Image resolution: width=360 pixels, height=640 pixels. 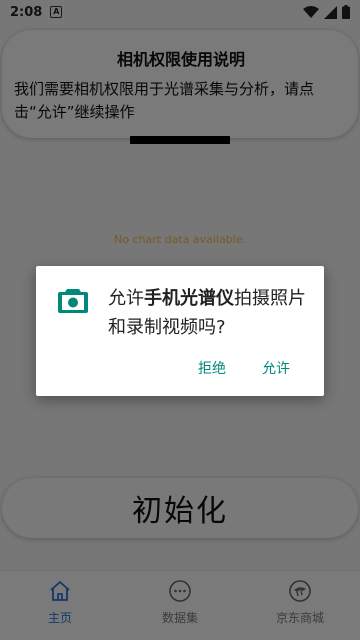 I want to click on dialog-message: 允许手机光谱仪拍摄照片和录制视频吗?, so click(x=211, y=313).